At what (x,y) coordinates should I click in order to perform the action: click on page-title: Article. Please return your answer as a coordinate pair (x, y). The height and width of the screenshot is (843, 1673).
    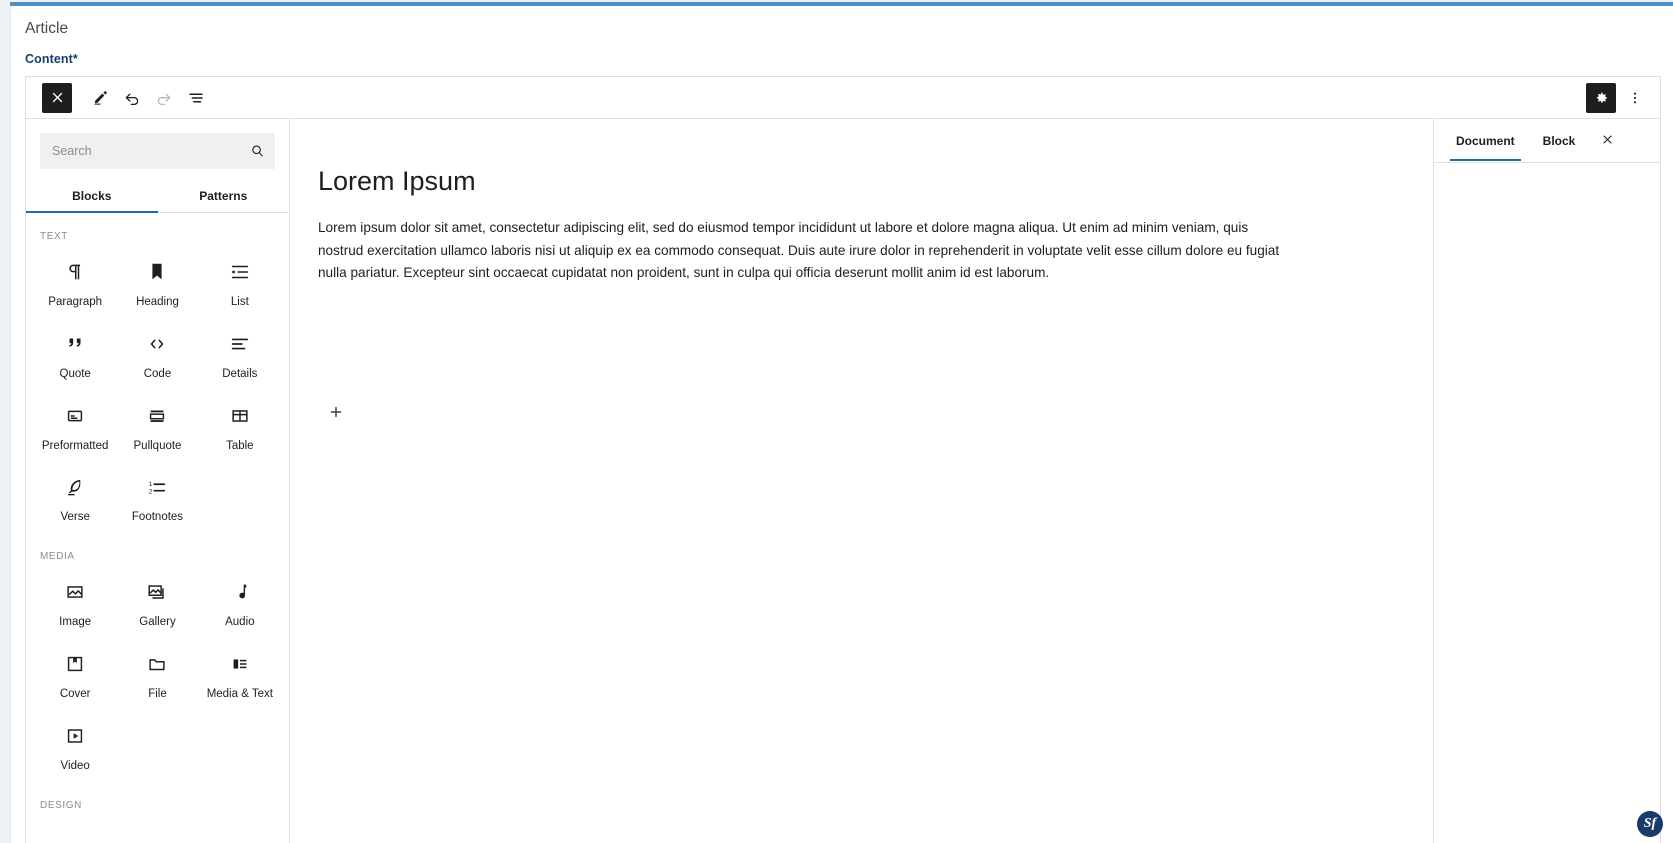
    Looking at the image, I should click on (47, 28).